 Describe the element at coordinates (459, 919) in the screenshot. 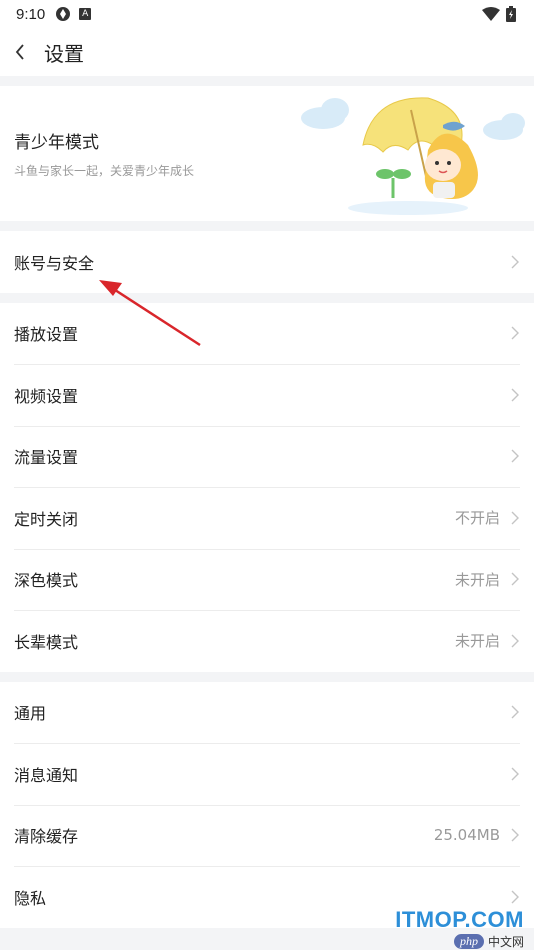

I see `watermark-main: ITMOP.COM` at that location.